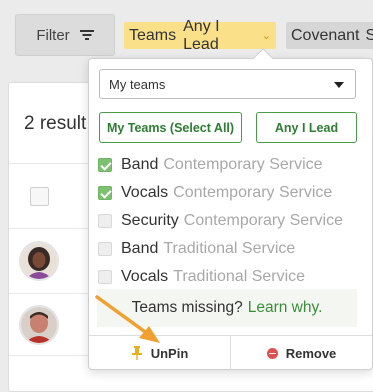 Image resolution: width=373 pixels, height=392 pixels. I want to click on teams-missing-notice: Teams missing? Learn why., so click(227, 308).